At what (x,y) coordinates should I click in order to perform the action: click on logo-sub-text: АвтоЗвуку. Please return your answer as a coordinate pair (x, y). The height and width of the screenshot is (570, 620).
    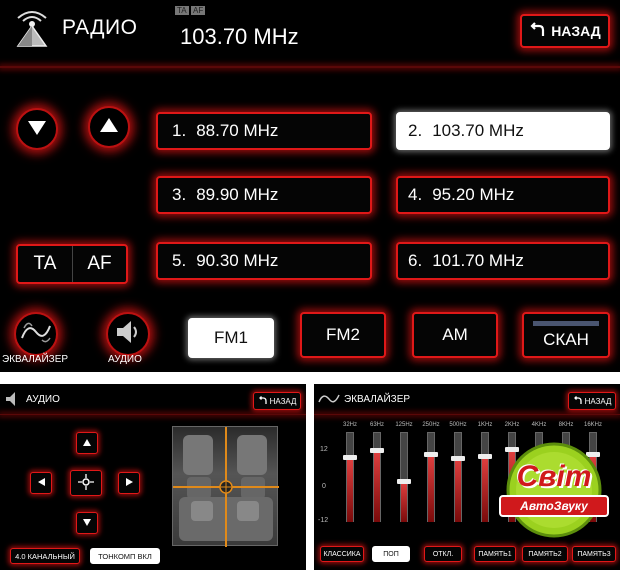
    Looking at the image, I should click on (554, 506).